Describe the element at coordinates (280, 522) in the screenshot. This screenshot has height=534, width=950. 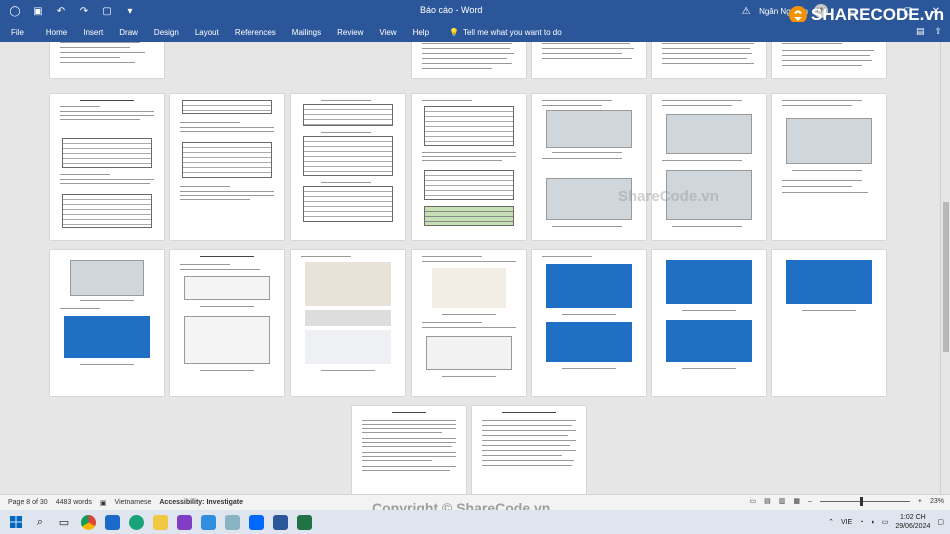
I see `word-icon` at that location.